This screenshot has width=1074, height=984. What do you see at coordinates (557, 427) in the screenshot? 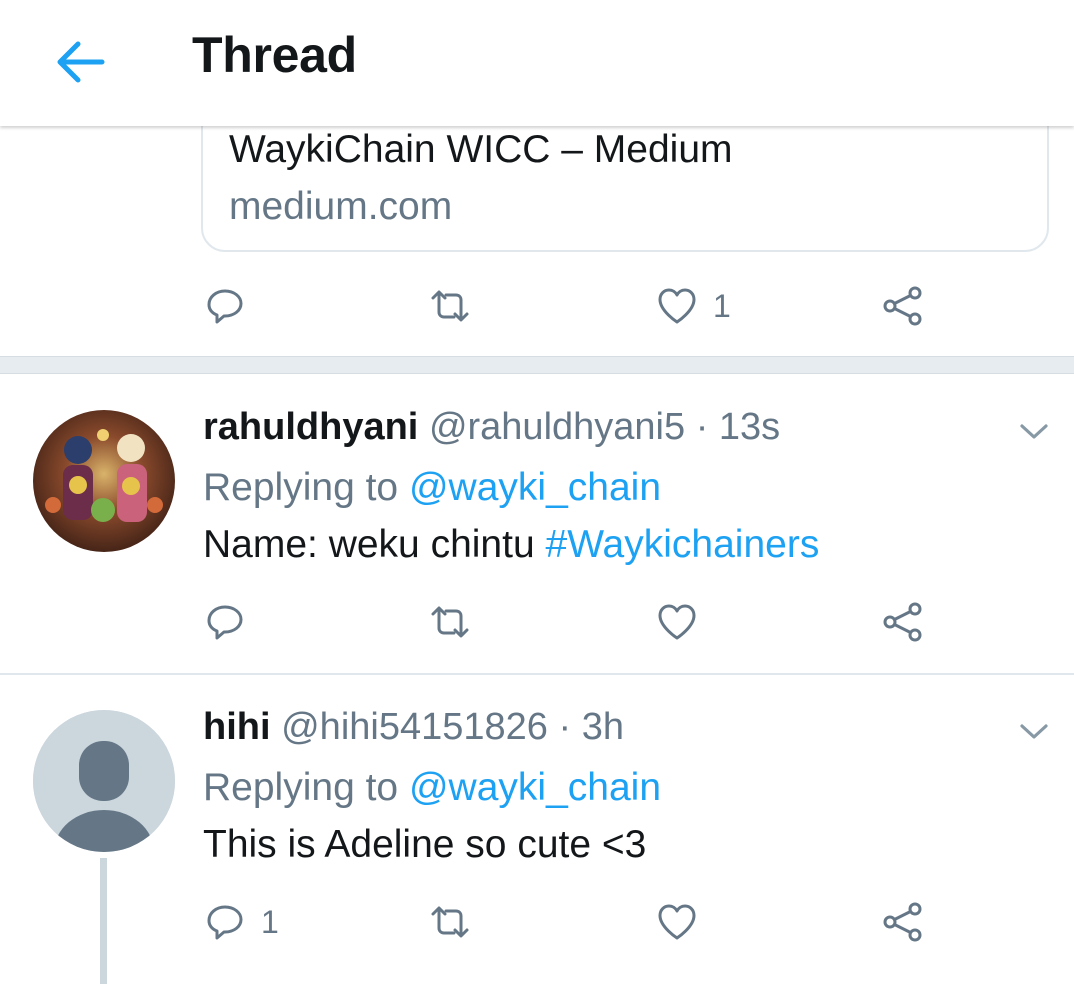
I see `user-handle: @rahuldhyani5` at bounding box center [557, 427].